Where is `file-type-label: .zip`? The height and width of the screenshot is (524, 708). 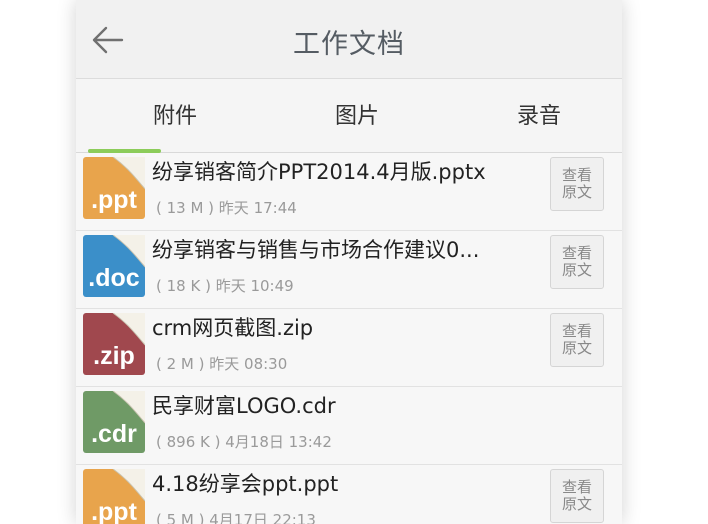
file-type-label: .zip is located at coordinates (114, 356).